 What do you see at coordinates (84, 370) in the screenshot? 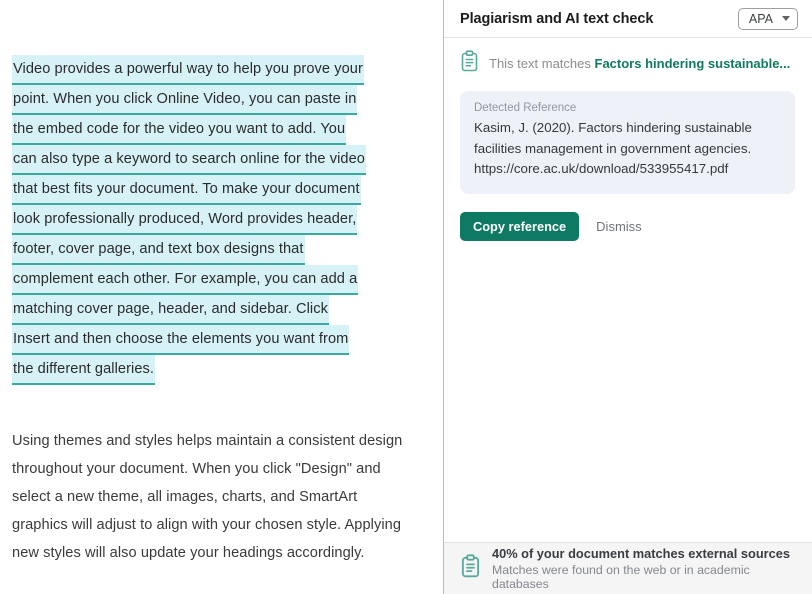
I see `highlighted-line: the different galleries.` at bounding box center [84, 370].